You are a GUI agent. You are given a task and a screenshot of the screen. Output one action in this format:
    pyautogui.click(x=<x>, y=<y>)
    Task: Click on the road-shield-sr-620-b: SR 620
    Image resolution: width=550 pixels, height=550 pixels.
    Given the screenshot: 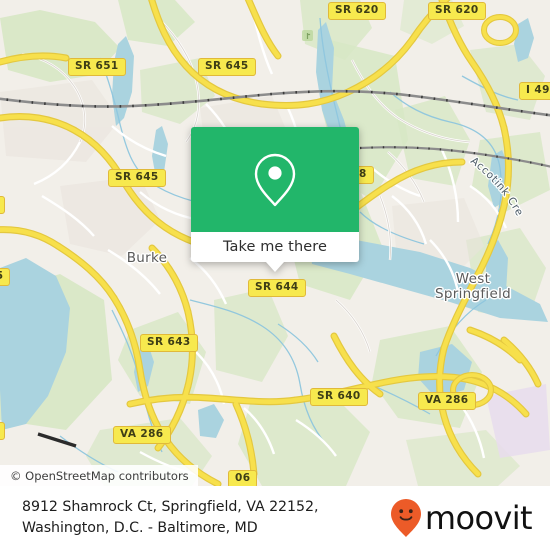 What is the action you would take?
    pyautogui.click(x=457, y=11)
    